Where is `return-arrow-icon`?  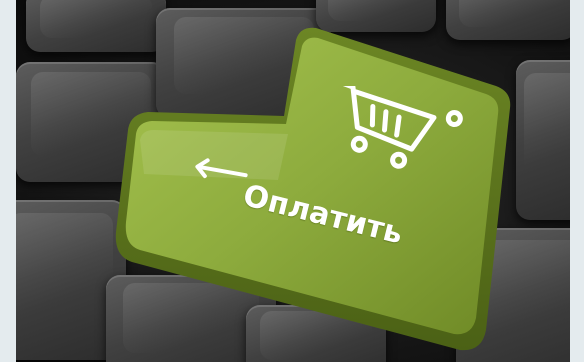 return-arrow-icon is located at coordinates (221, 168).